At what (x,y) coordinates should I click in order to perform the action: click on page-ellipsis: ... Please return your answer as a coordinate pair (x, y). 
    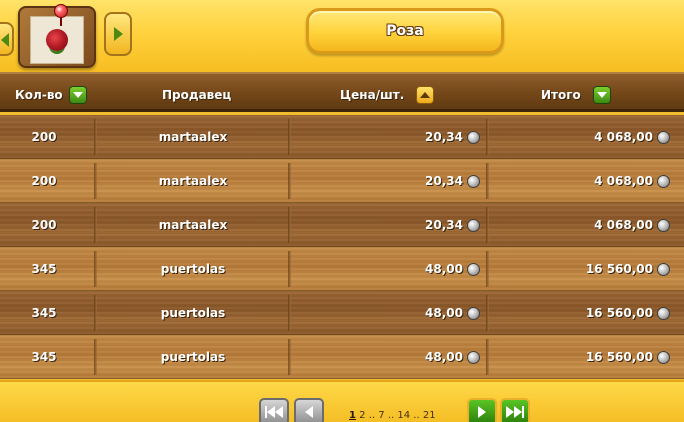
    Looking at the image, I should click on (416, 415).